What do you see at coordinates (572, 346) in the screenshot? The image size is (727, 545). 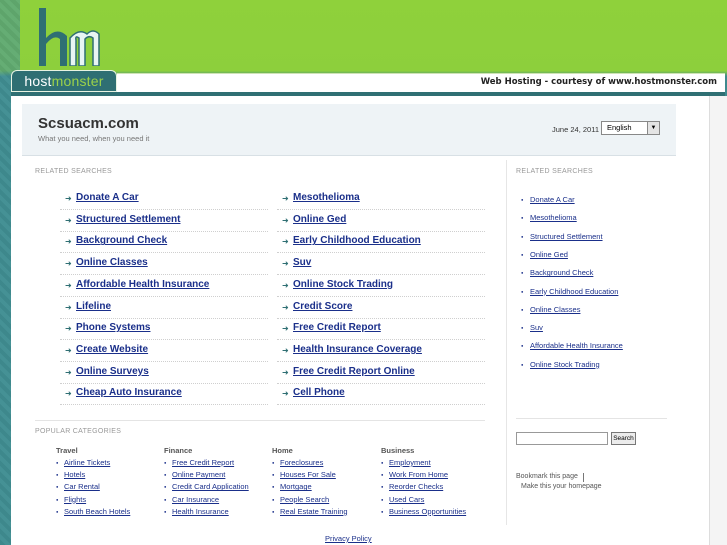 I see `sidebar-search-link: Affordable Health Insurance` at bounding box center [572, 346].